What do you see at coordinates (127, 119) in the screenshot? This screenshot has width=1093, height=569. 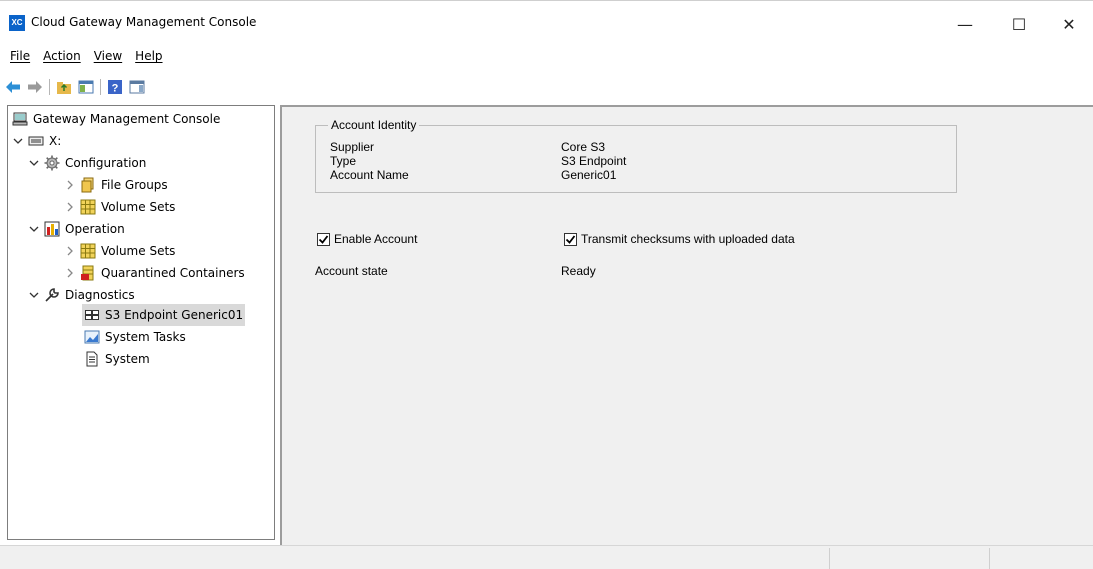 I see `tree-label: Gateway Management Console` at bounding box center [127, 119].